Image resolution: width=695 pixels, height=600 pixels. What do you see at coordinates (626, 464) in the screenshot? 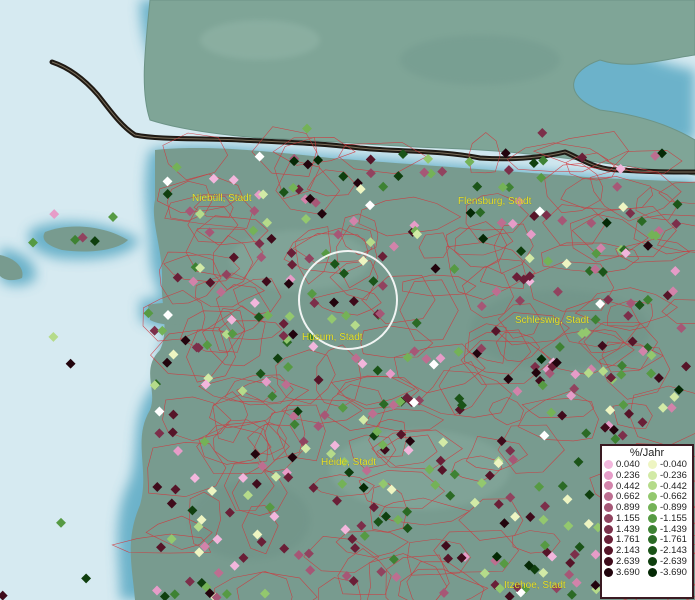
I see `legend-item: 0.040` at bounding box center [626, 464].